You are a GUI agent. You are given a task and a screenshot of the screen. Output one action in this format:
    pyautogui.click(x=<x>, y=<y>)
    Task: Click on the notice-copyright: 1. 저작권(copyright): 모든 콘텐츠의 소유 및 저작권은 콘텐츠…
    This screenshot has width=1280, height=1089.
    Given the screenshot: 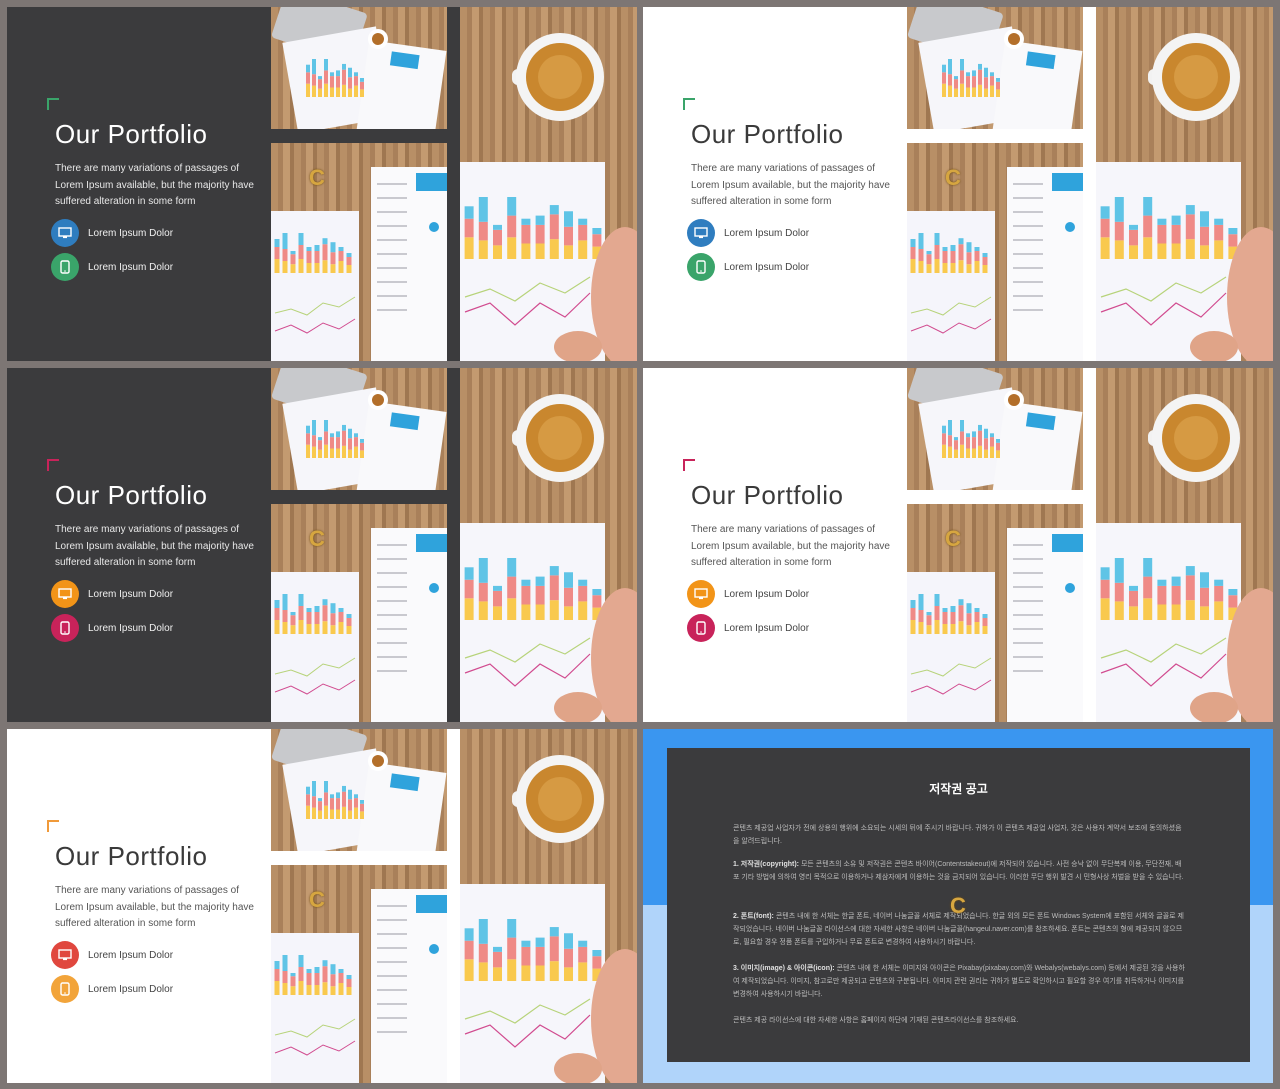 What is the action you would take?
    pyautogui.click(x=958, y=871)
    